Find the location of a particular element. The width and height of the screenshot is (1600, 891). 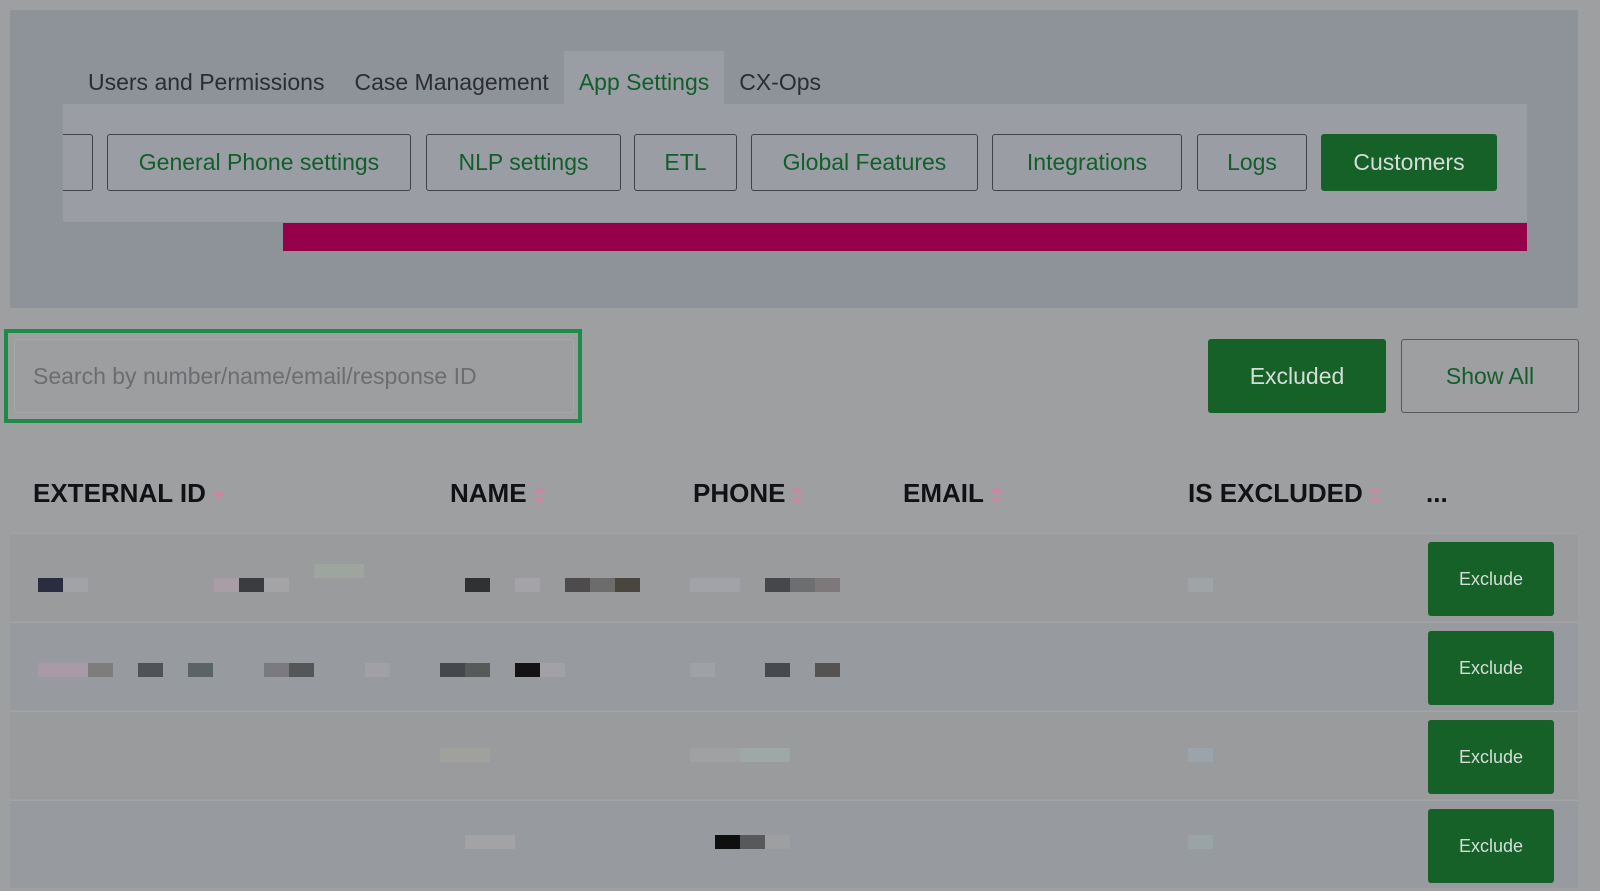

column-header-is-excluded: IS EXCLUDED is located at coordinates (1285, 493).